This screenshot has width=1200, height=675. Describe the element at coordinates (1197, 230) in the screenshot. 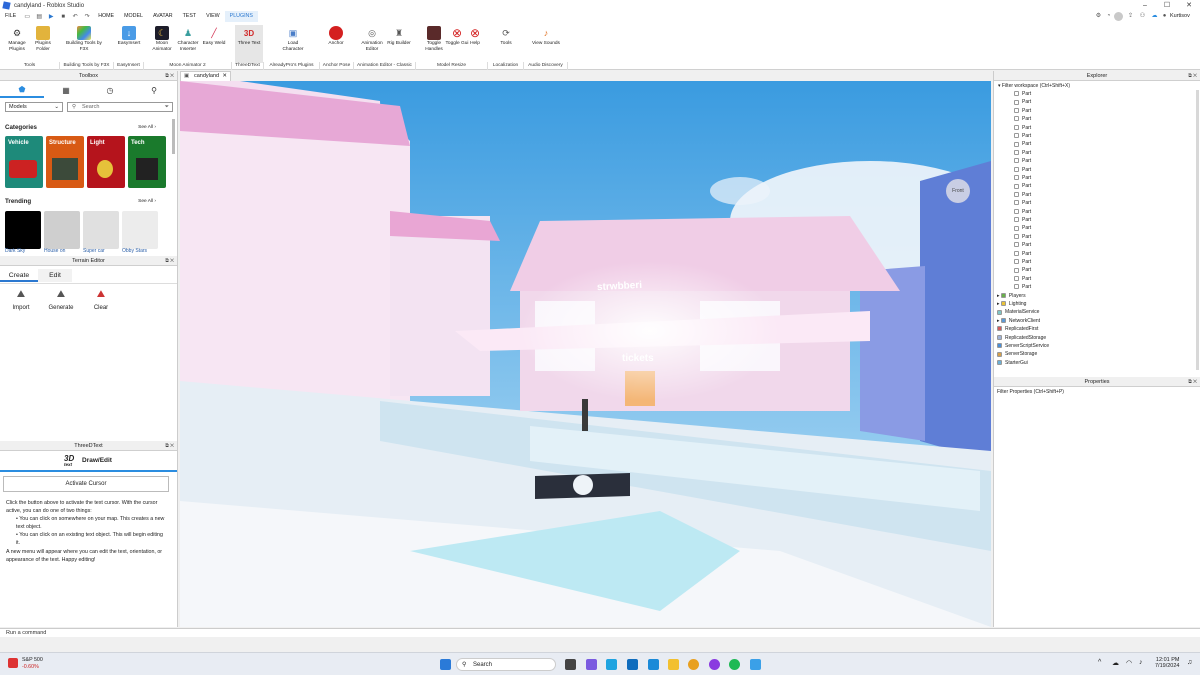

I see `explorer-scrollbar` at that location.